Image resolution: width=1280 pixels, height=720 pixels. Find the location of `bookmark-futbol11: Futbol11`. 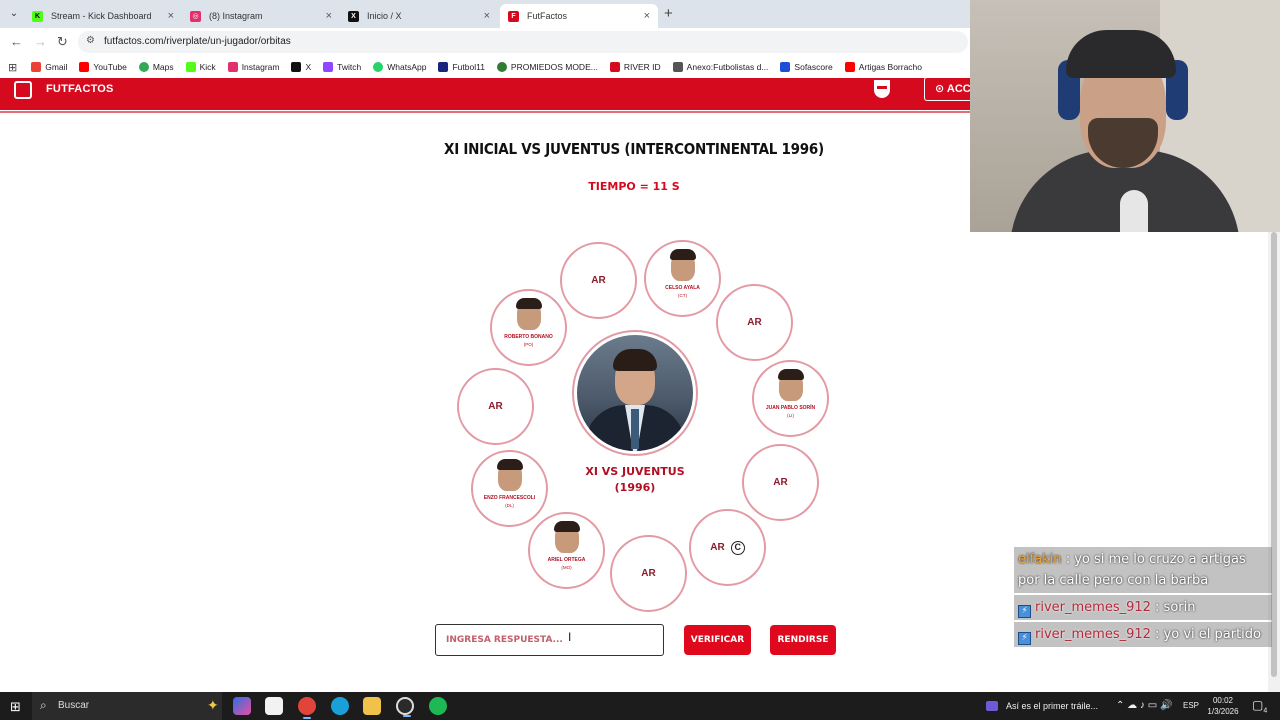

bookmark-futbol11: Futbol11 is located at coordinates (461, 67).